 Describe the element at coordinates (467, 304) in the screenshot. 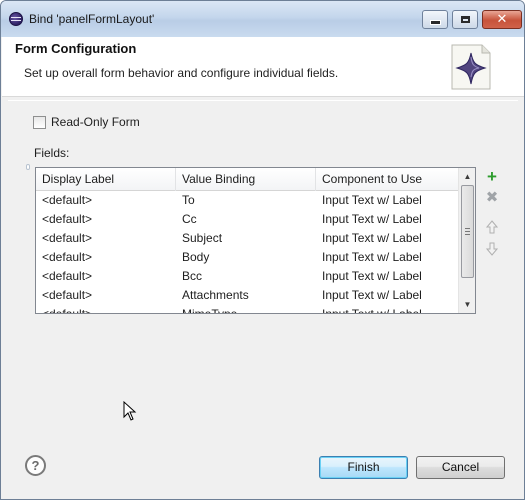

I see `scroll-down-arrow-icon: ▼` at that location.